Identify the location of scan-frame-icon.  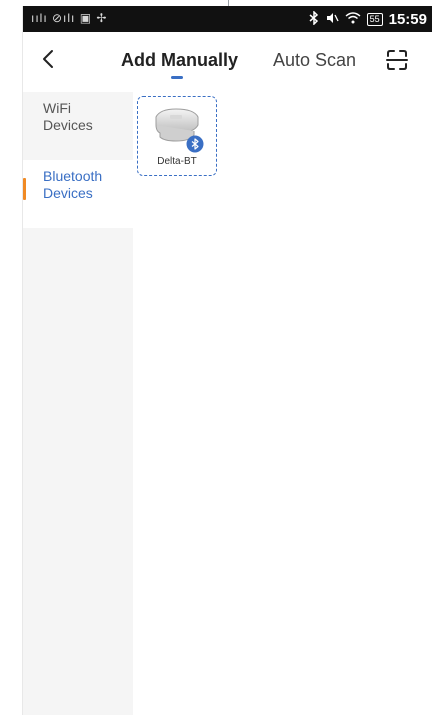
(397, 60).